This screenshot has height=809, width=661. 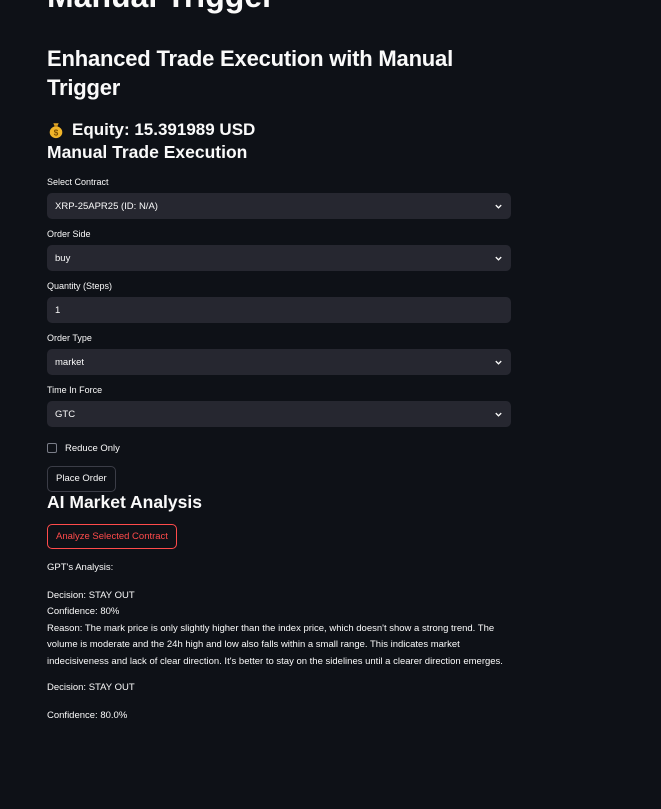 I want to click on time-in-force-value: GTC, so click(x=65, y=414).